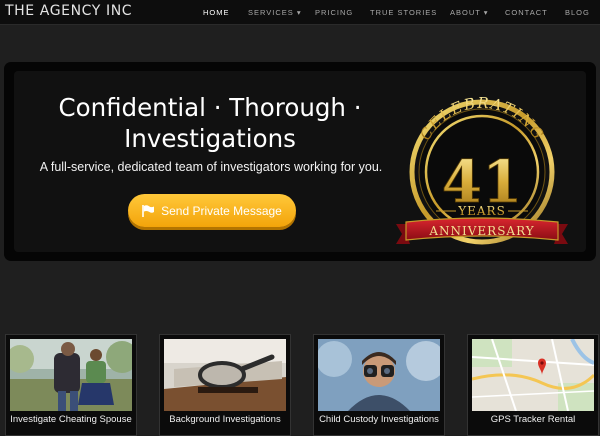 Image resolution: width=600 pixels, height=436 pixels. What do you see at coordinates (210, 123) in the screenshot?
I see `hero-title: Confidential · Thorough · Investigations` at bounding box center [210, 123].